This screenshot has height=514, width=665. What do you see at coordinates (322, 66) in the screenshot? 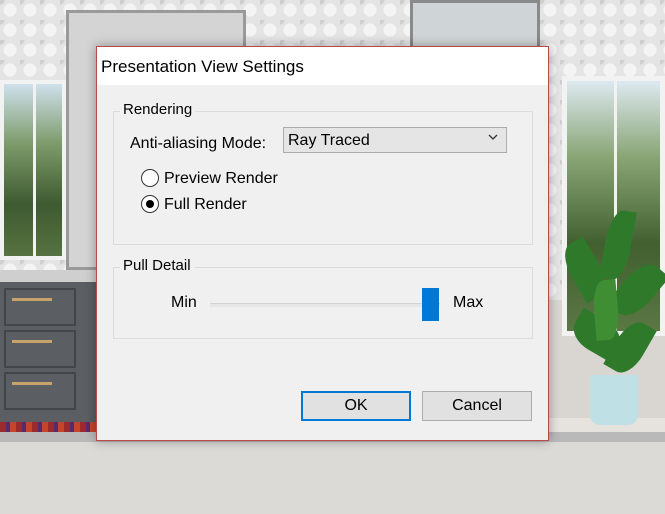
I see `title-bar: Presentation View Settings` at bounding box center [322, 66].